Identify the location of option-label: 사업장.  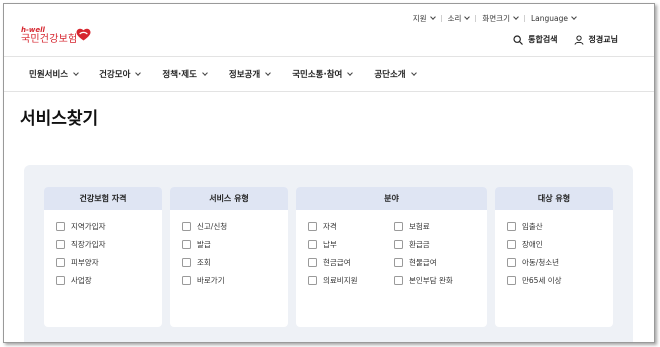
(81, 280).